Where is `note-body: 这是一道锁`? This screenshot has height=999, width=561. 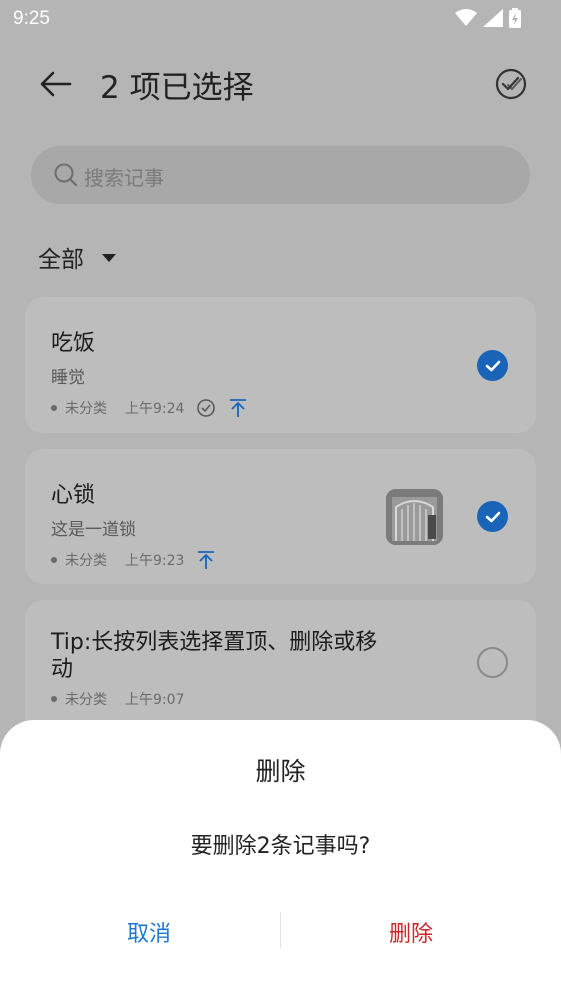
note-body: 这是一道锁 is located at coordinates (93, 530).